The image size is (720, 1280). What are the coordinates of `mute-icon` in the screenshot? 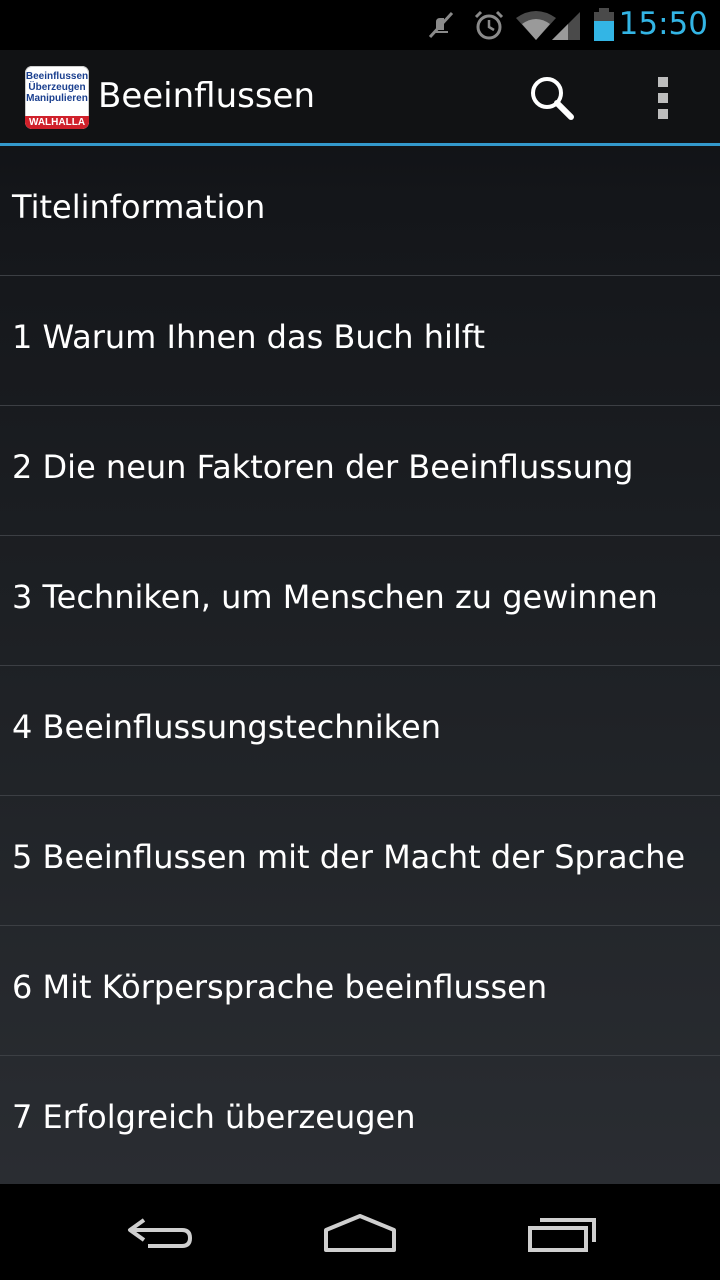 It's located at (441, 25).